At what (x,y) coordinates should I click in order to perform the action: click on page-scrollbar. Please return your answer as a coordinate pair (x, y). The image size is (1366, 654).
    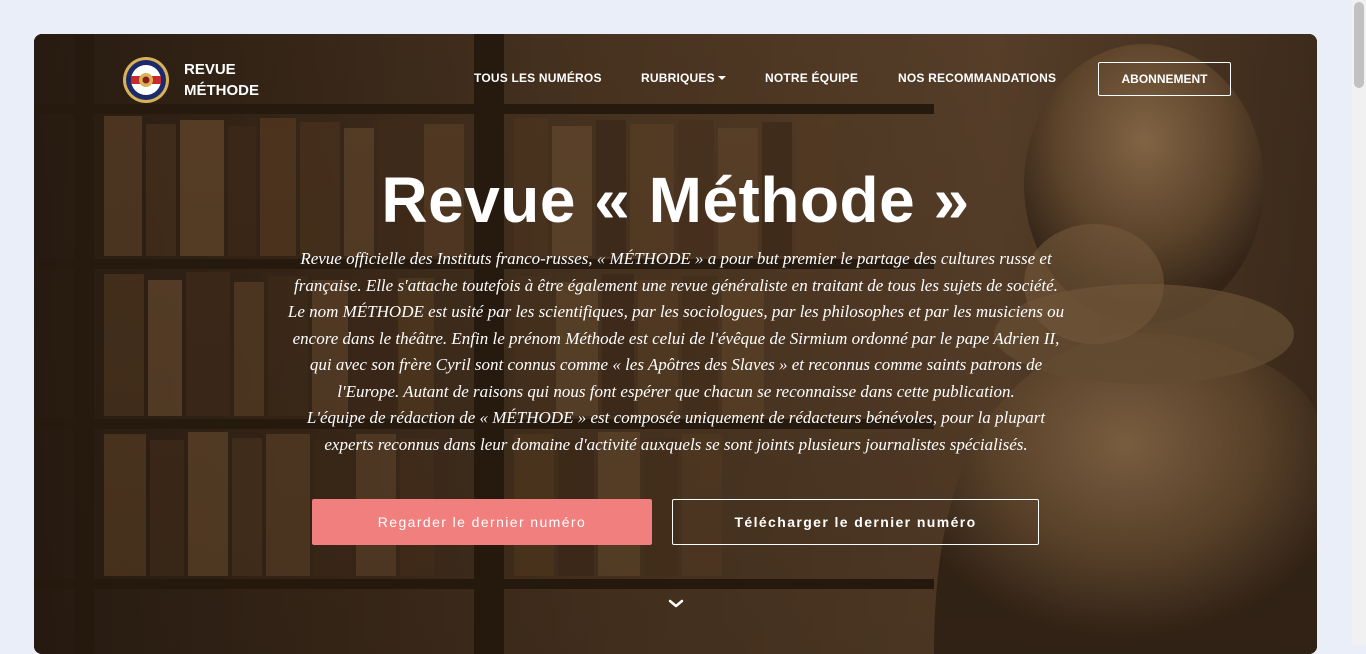
    Looking at the image, I should click on (1359, 322).